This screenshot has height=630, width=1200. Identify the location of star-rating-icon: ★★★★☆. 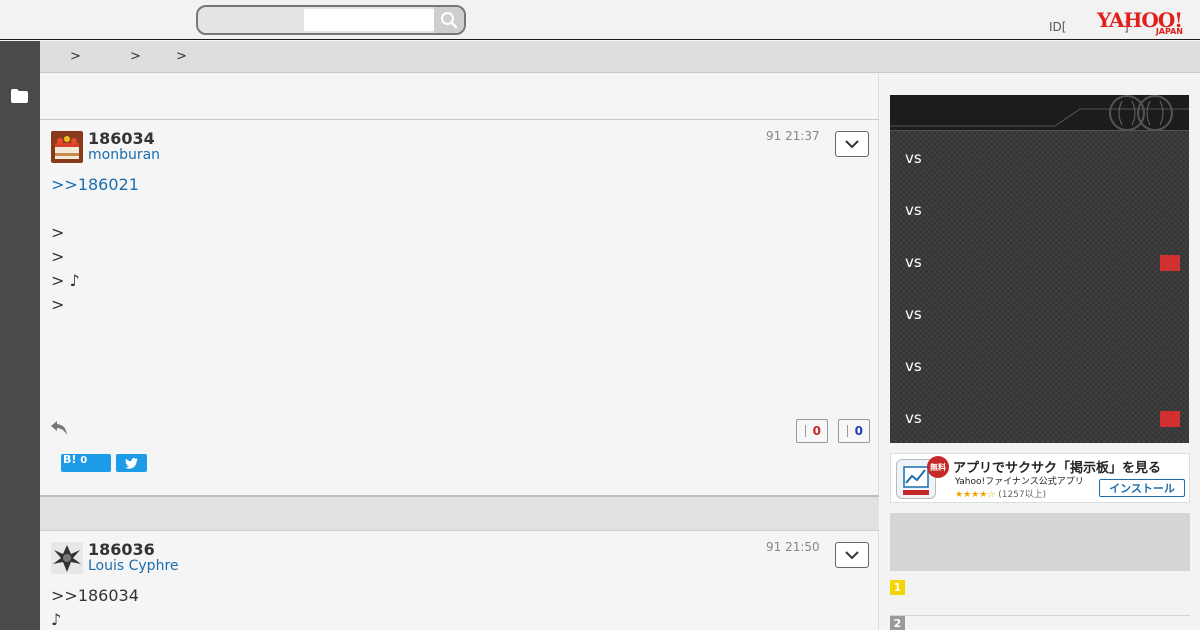
(975, 495).